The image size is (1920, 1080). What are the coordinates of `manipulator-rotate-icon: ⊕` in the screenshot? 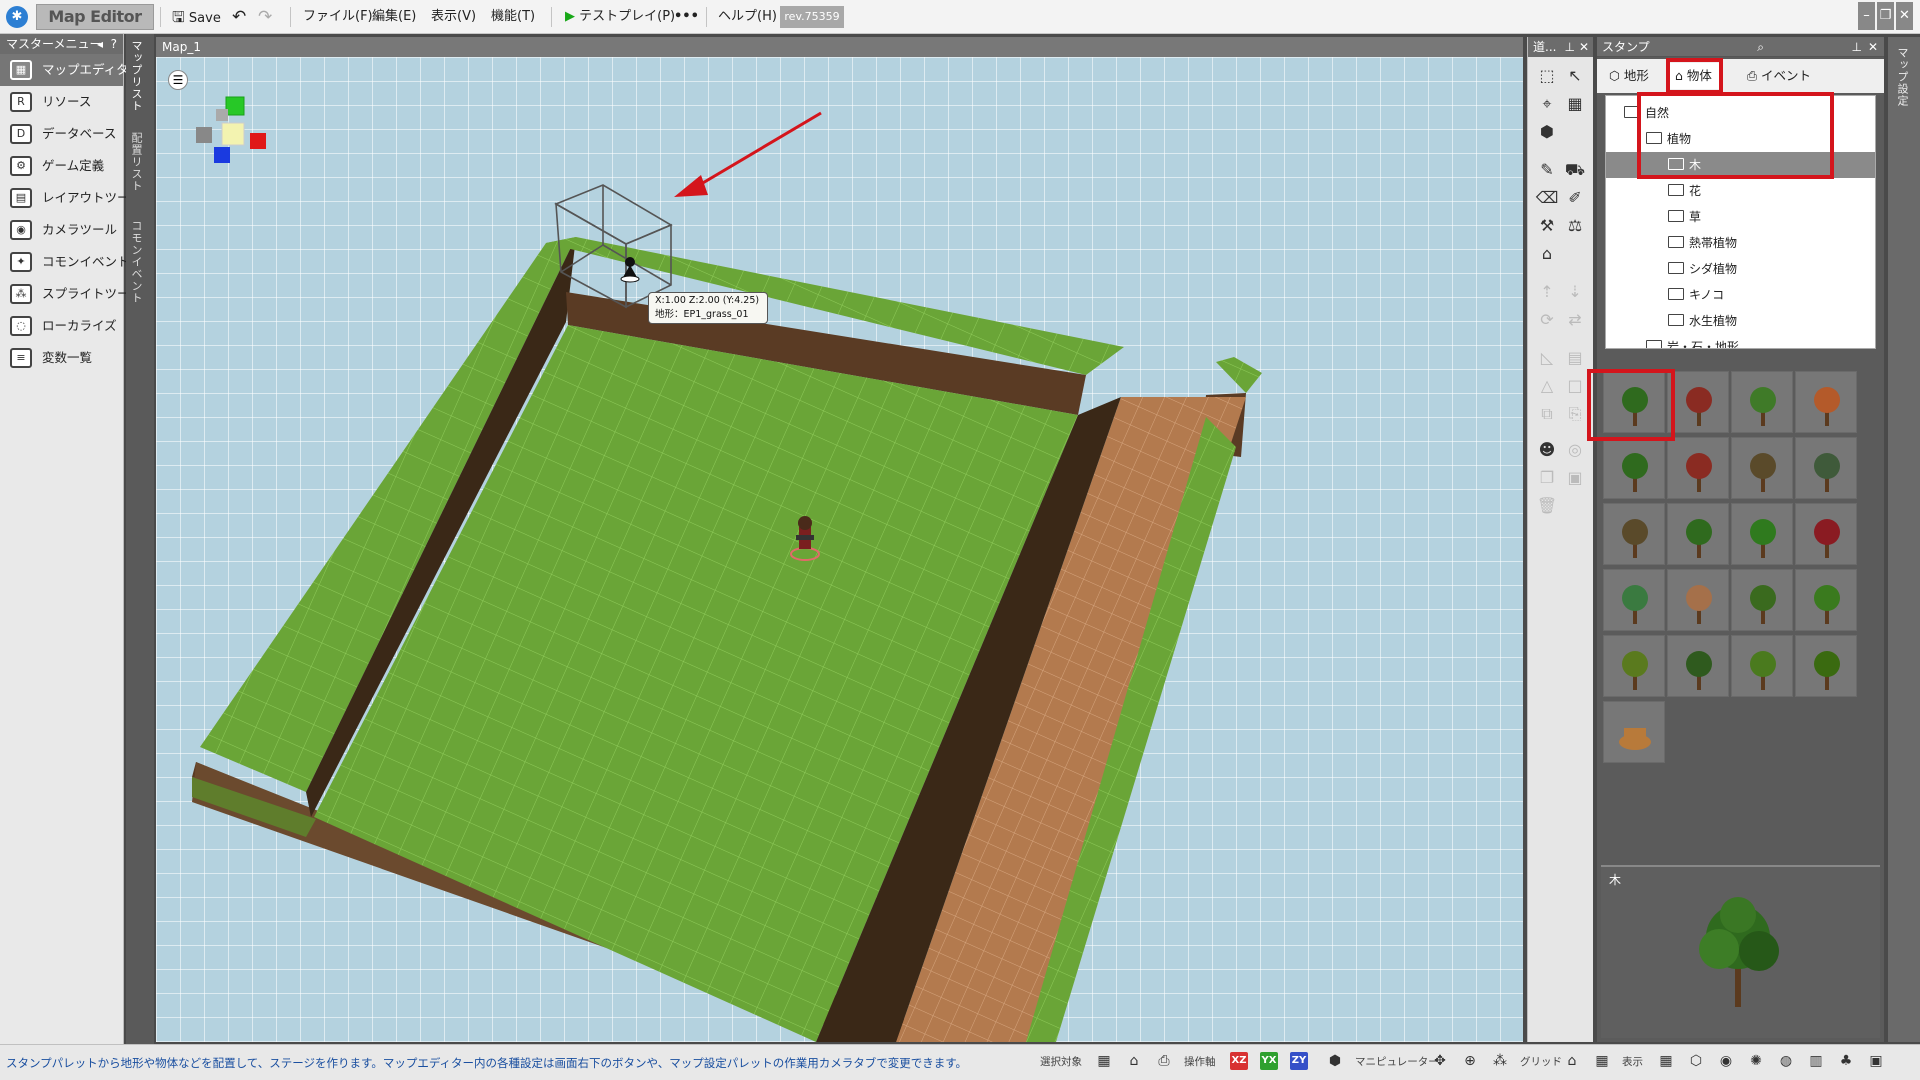 It's located at (1470, 1061).